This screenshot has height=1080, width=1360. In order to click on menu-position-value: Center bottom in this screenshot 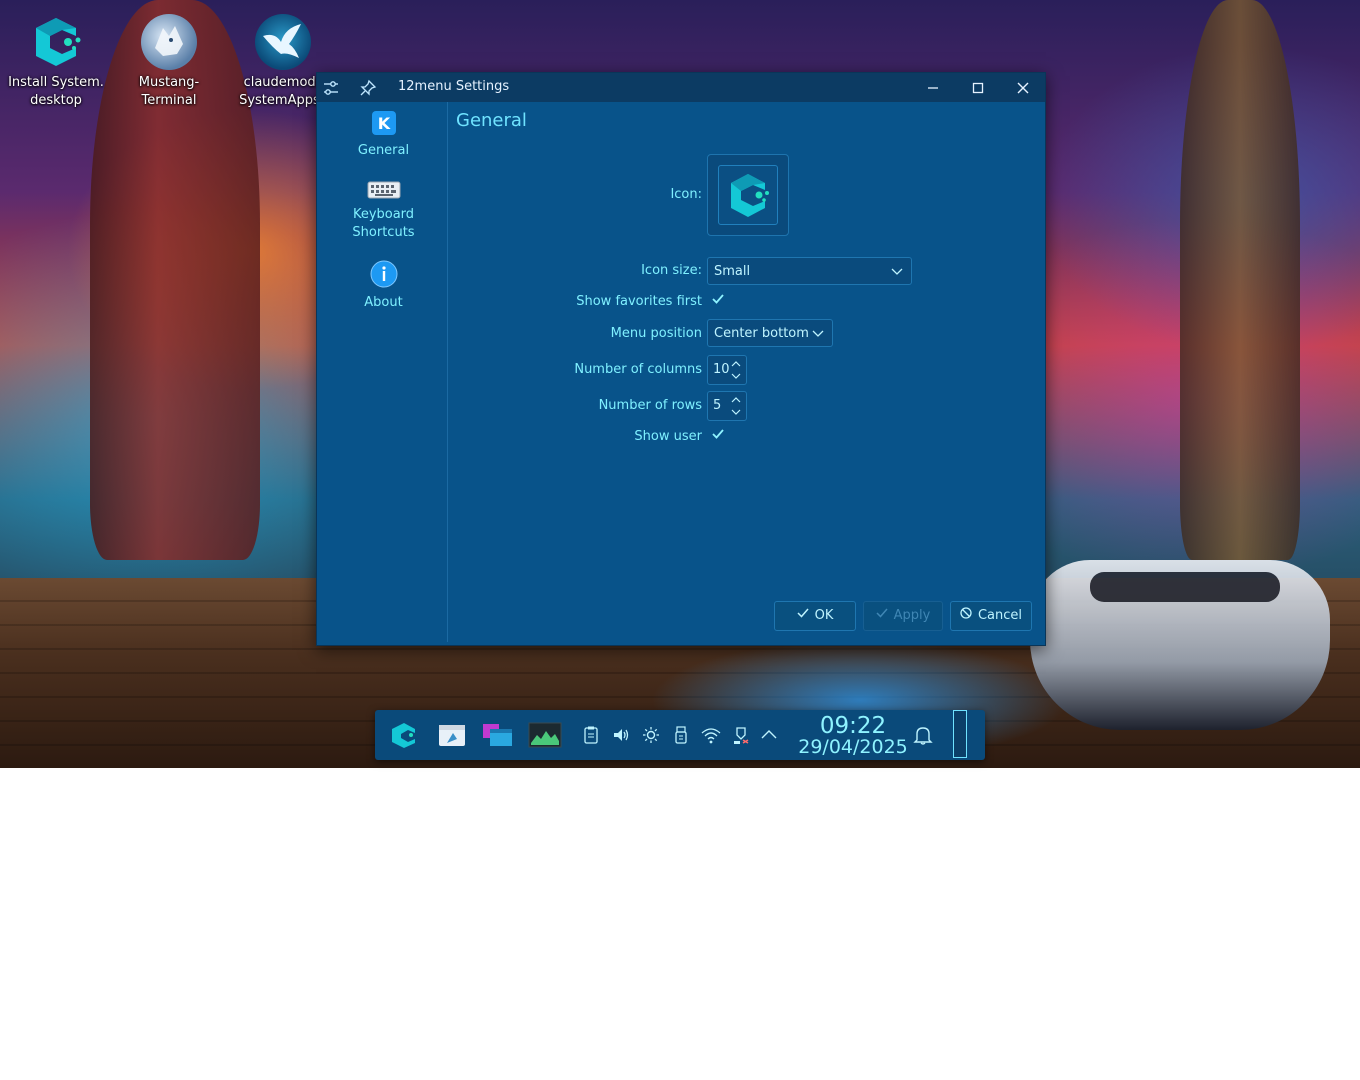, I will do `click(761, 333)`.